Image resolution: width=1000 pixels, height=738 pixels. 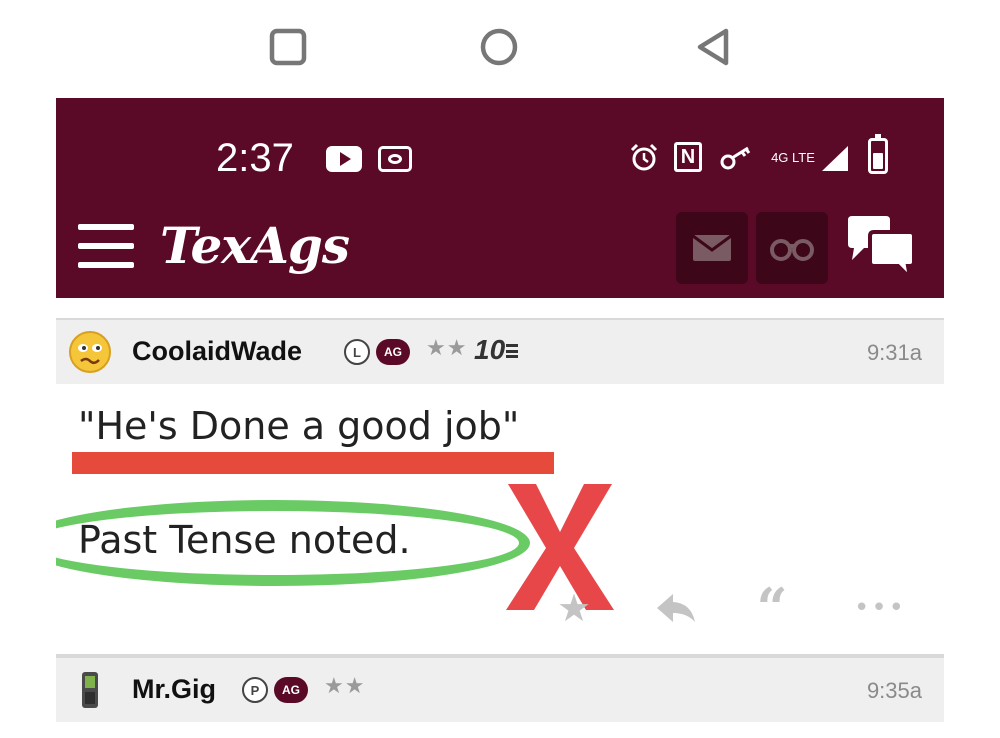 I want to click on recent-apps-button, so click(x=288, y=47).